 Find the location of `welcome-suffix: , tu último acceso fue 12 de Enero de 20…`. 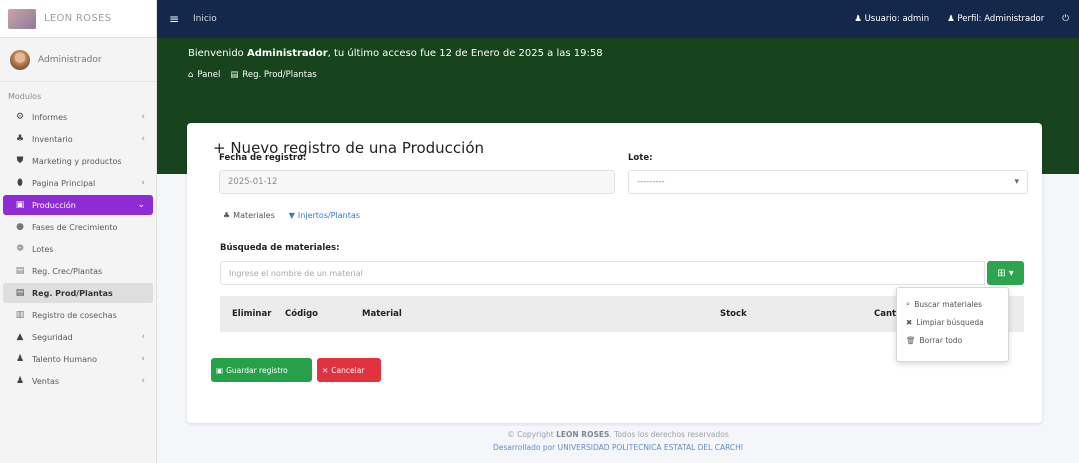

welcome-suffix: , tu último acceso fue 12 de Enero de 20… is located at coordinates (465, 53).